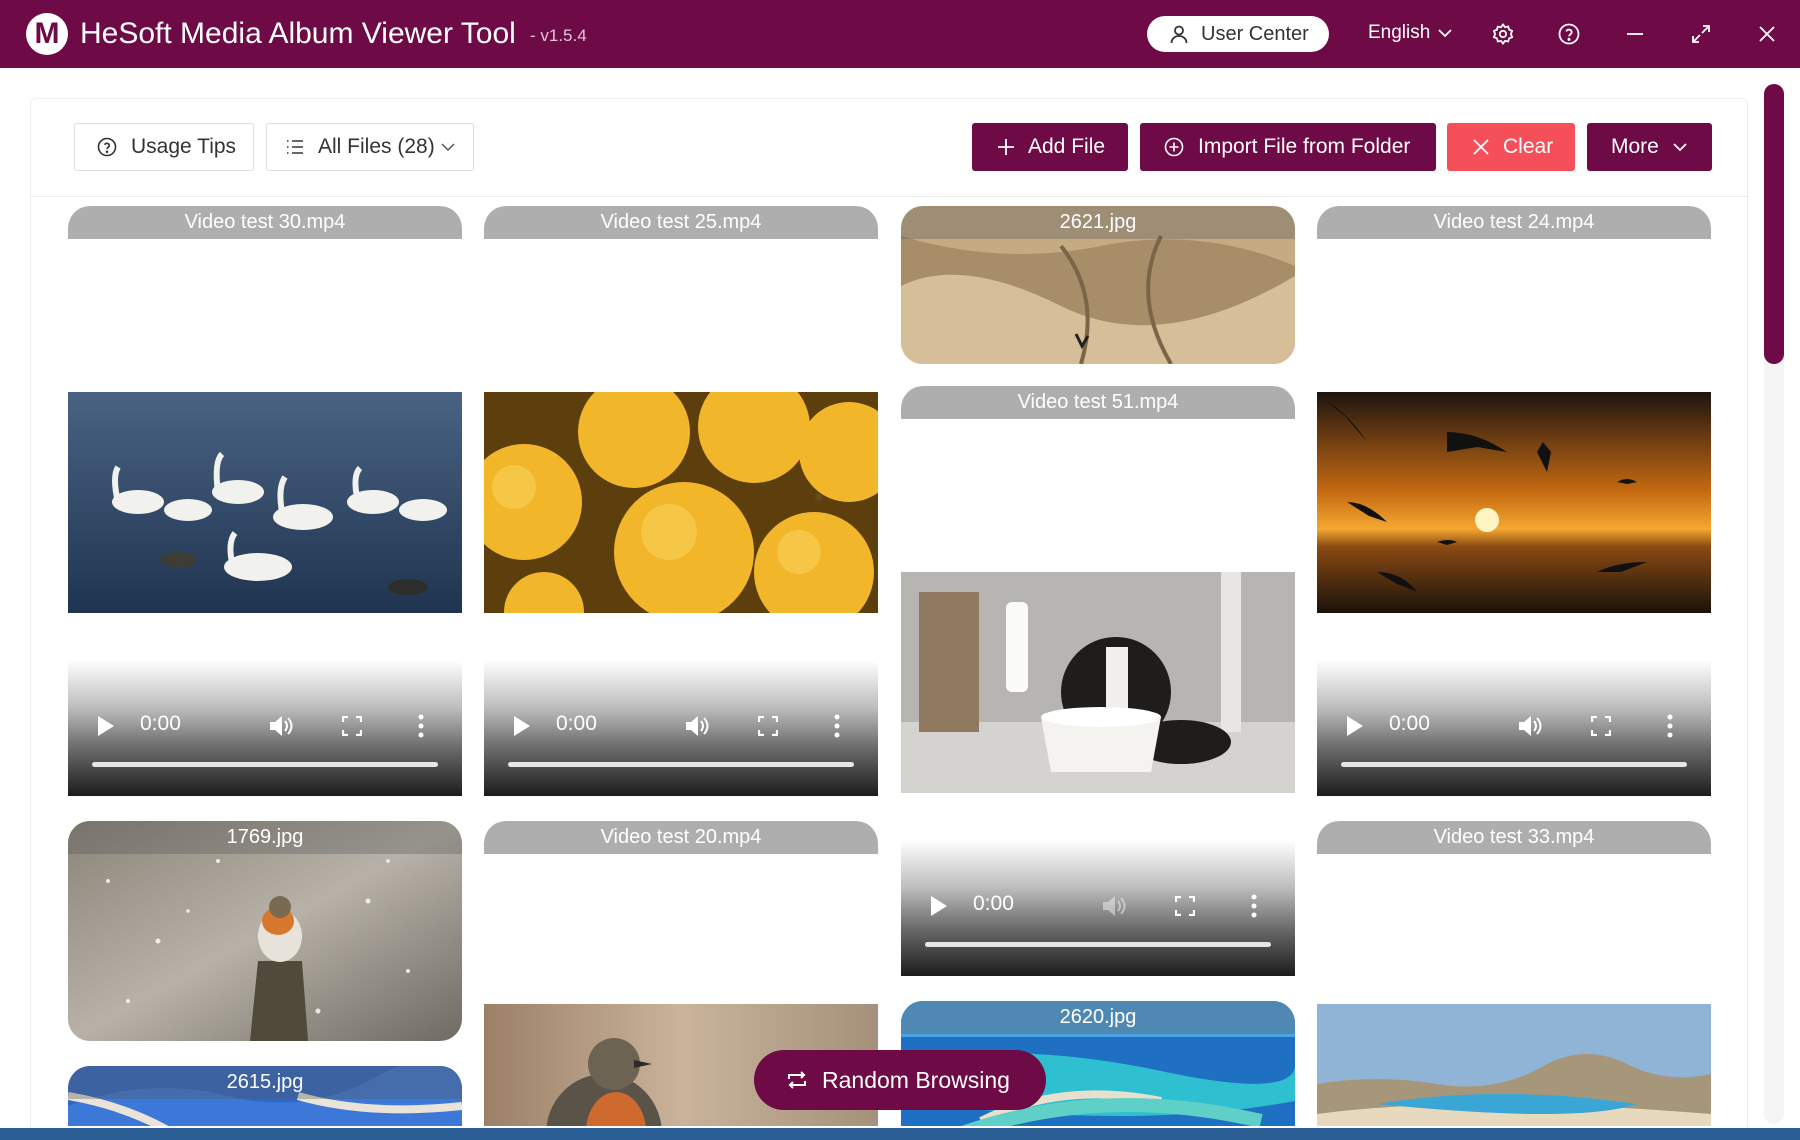 The height and width of the screenshot is (1140, 1800). I want to click on shuffle-icon, so click(797, 1080).